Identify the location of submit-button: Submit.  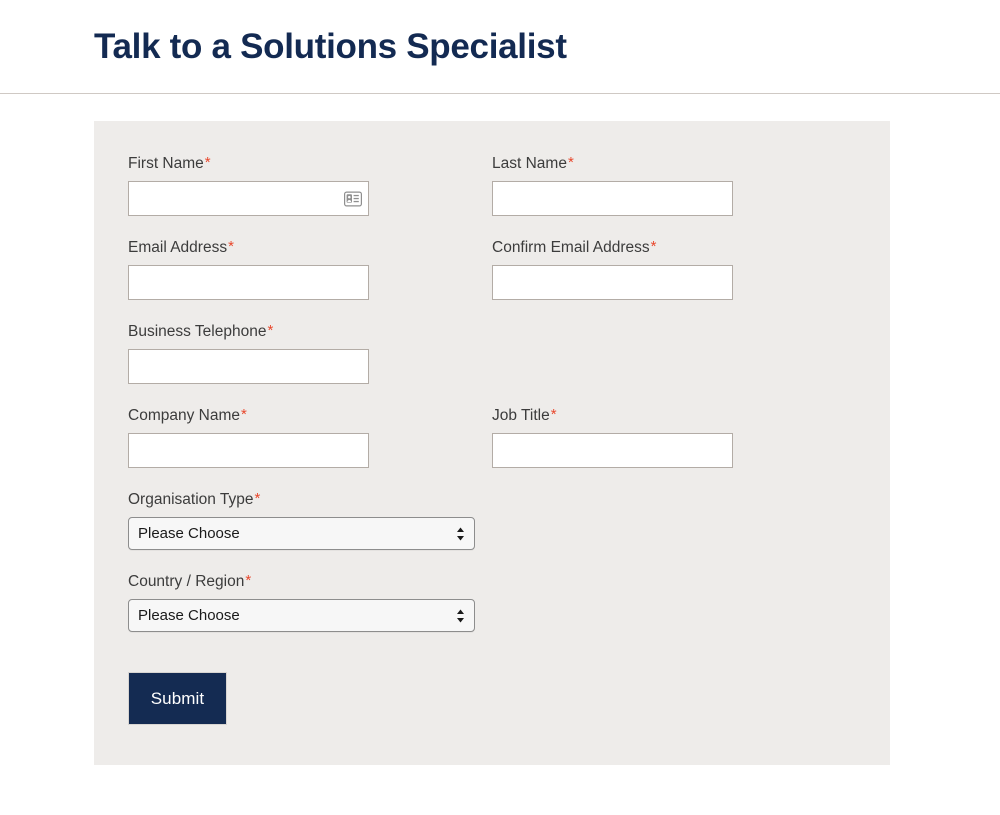
(177, 698).